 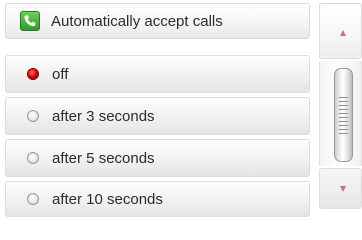 I want to click on header-title: Automatically accept calls, so click(x=137, y=21).